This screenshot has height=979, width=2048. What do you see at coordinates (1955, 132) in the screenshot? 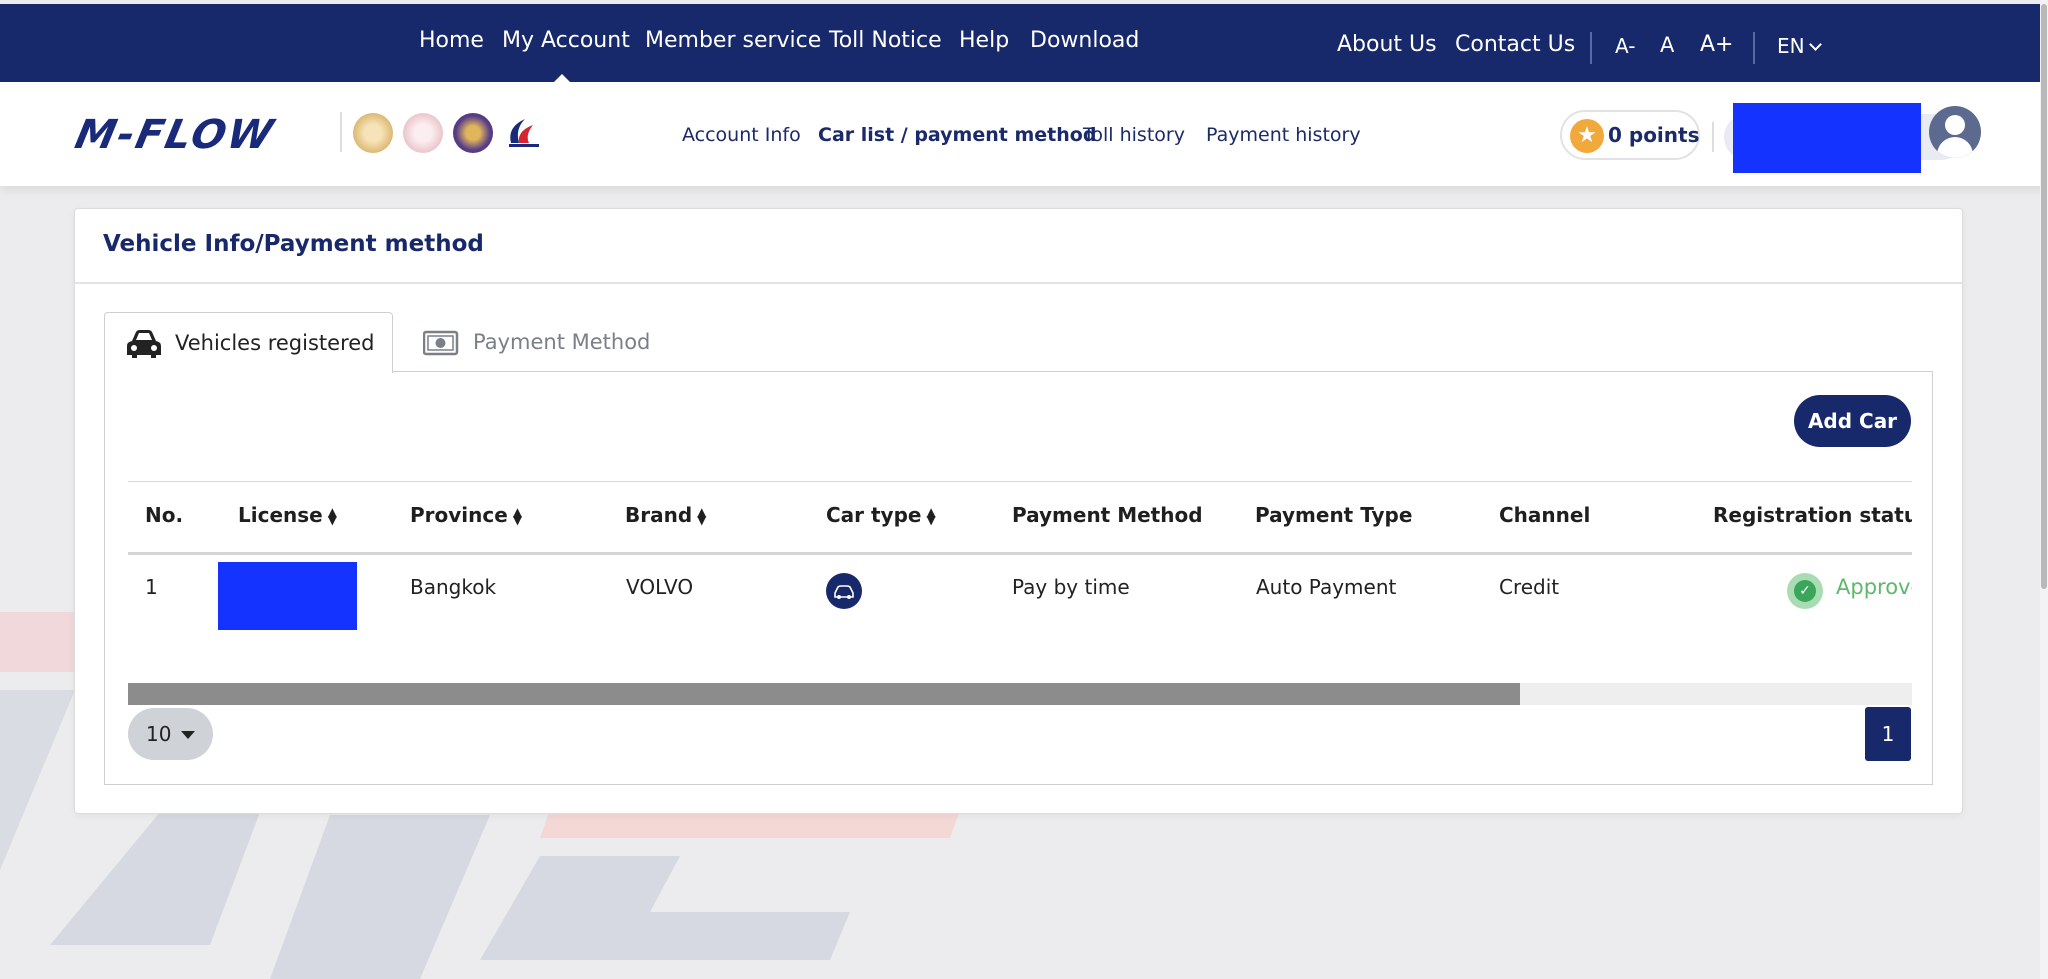
I see `avatar-icon` at bounding box center [1955, 132].